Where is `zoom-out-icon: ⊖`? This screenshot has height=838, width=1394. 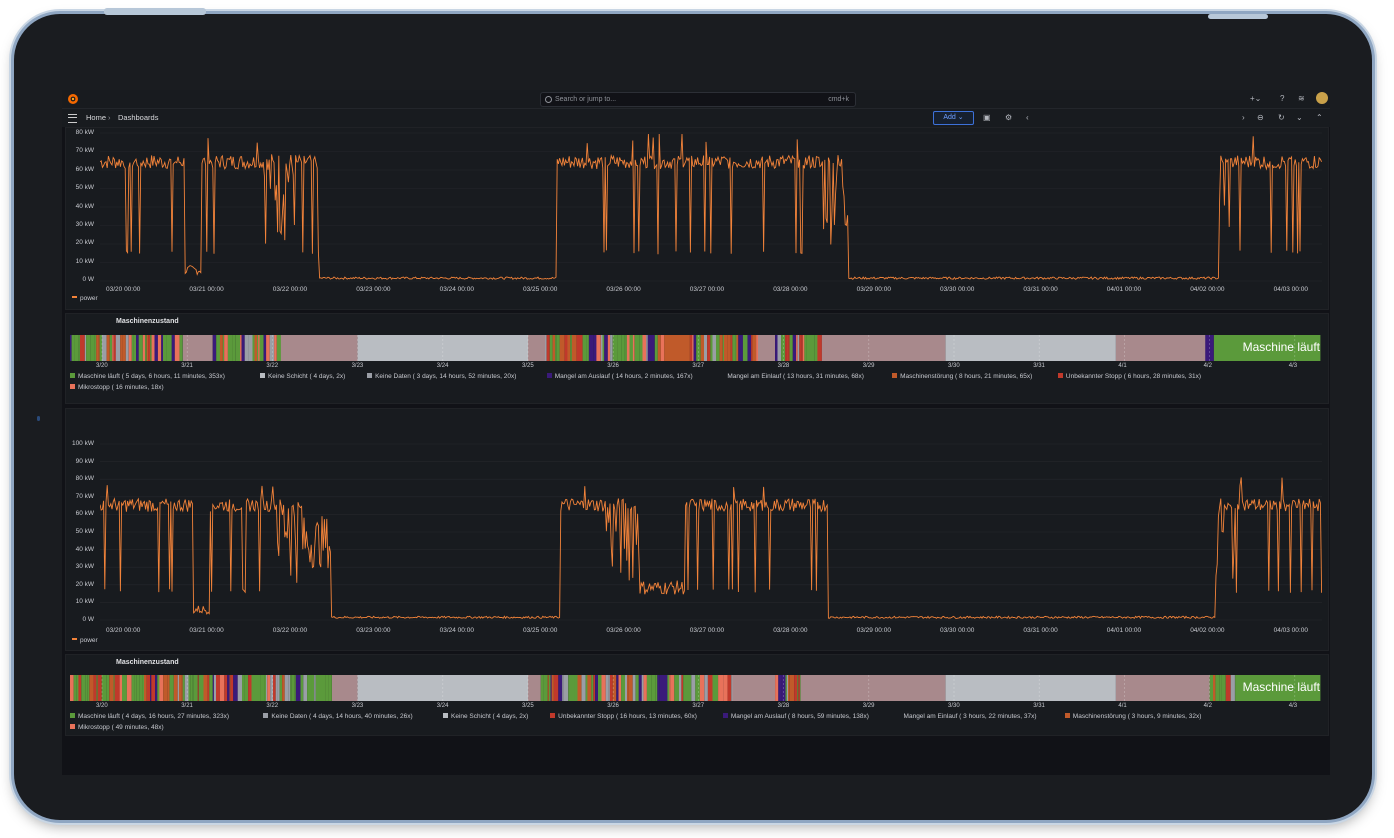
zoom-out-icon: ⊖ is located at coordinates (1260, 117).